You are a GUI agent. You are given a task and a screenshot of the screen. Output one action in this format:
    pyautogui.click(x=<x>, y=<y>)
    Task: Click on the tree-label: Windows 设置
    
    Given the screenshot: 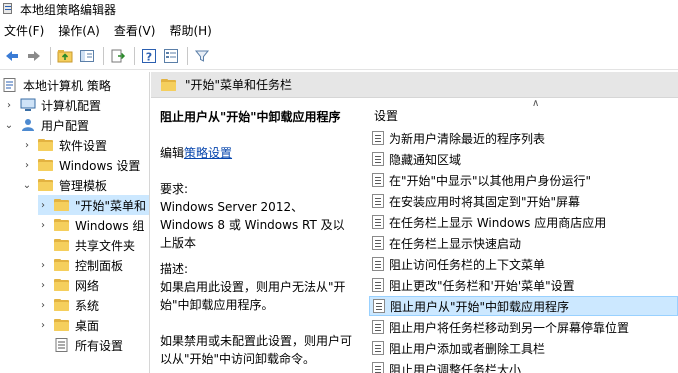 What is the action you would take?
    pyautogui.click(x=100, y=165)
    